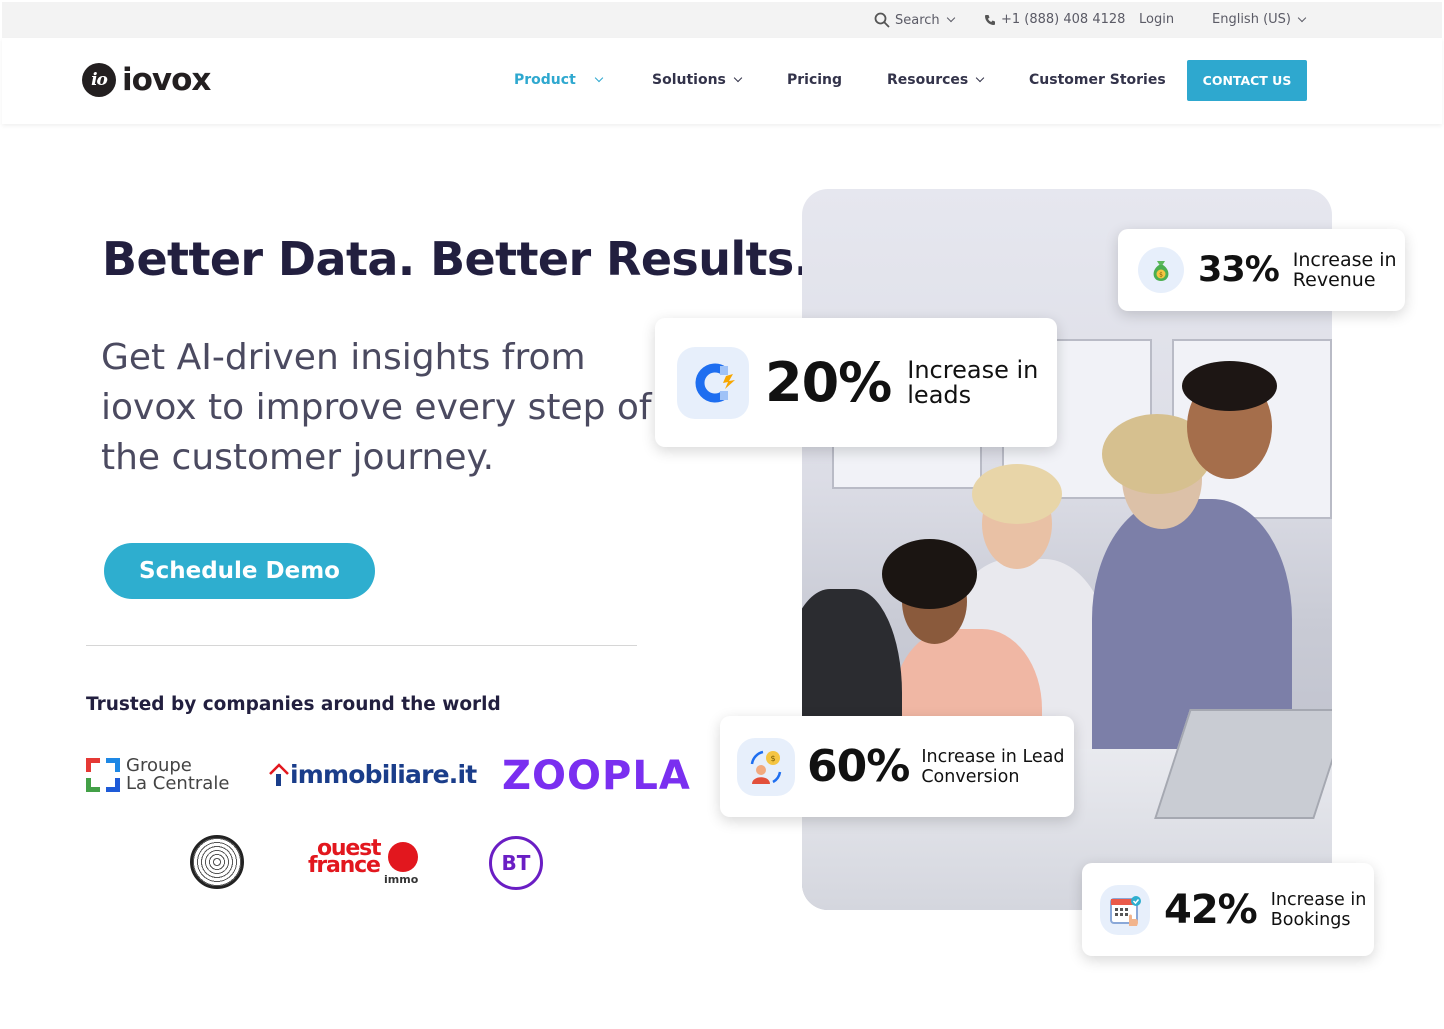 Image resolution: width=1444 pixels, height=1029 pixels. I want to click on schedule-demo-button: Schedule Demo, so click(239, 571).